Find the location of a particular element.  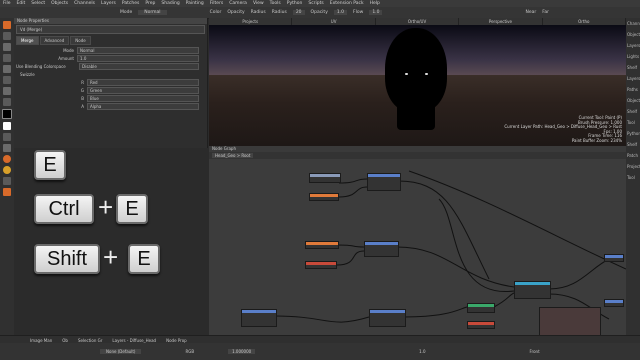

tab-image-manager: Image Man is located at coordinates (41, 340).